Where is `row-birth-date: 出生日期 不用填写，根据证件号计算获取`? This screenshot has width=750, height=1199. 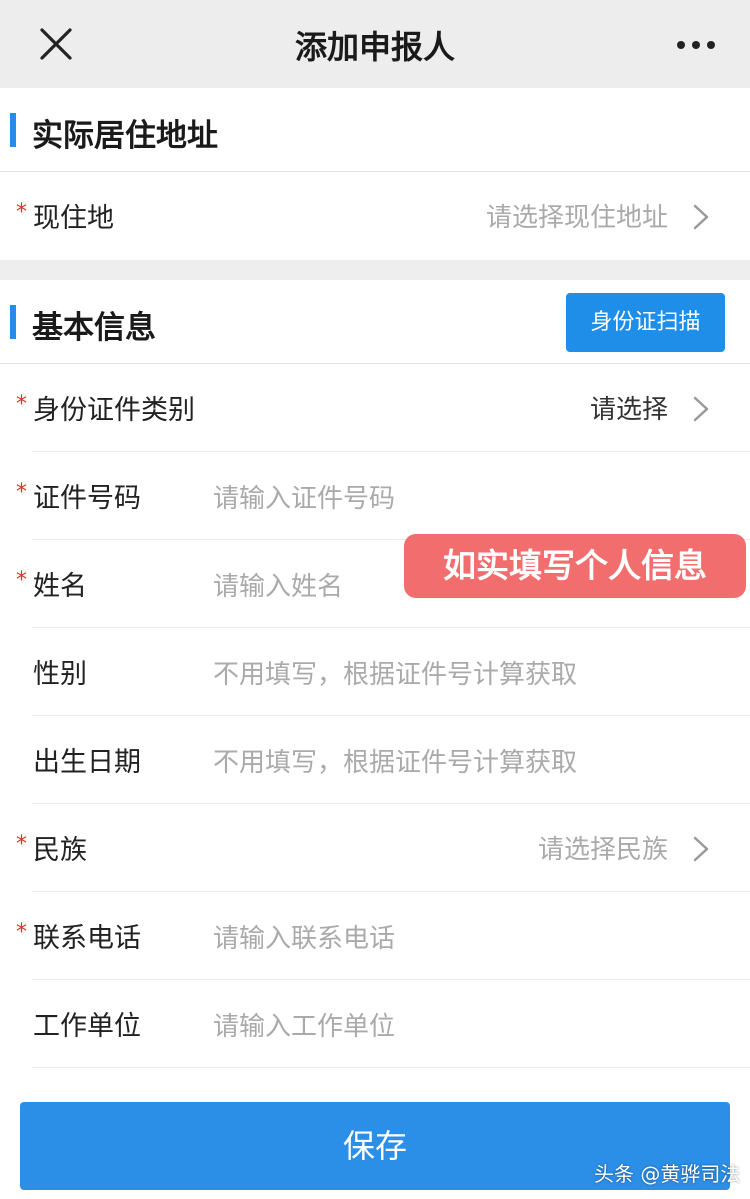
row-birth-date: 出生日期 不用填写，根据证件号计算获取 is located at coordinates (375, 760).